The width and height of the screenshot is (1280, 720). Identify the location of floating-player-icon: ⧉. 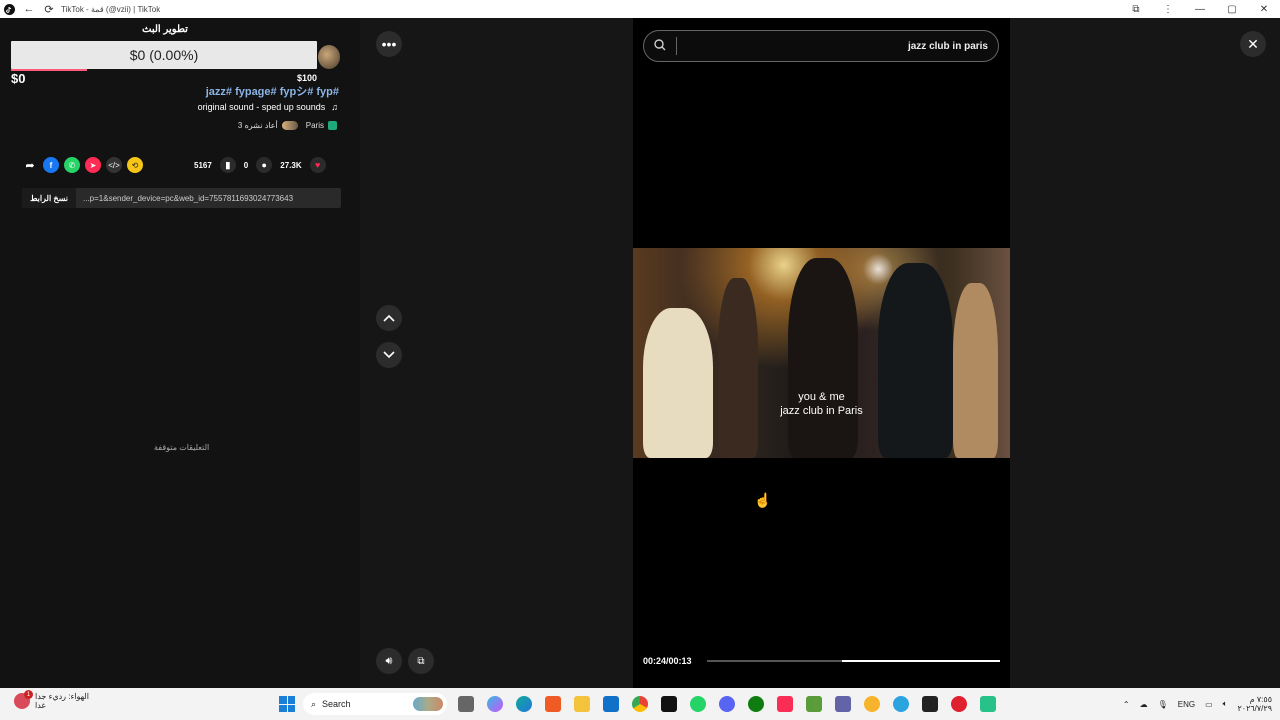
(421, 661).